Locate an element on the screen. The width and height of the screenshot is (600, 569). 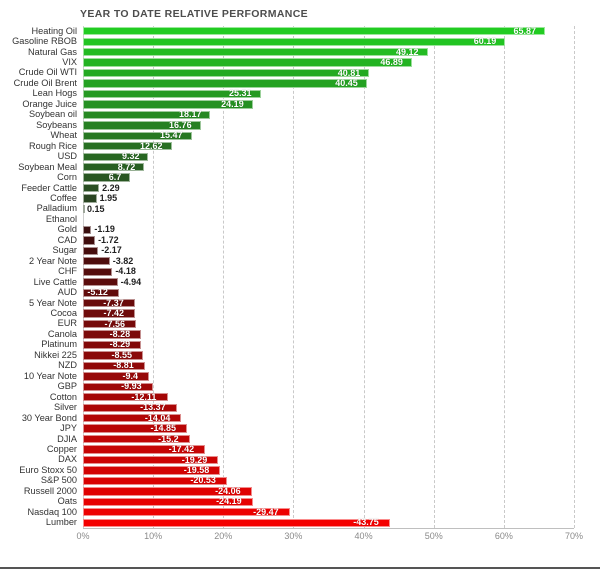
bar-value-label: -12.11 is located at coordinates (144, 396).